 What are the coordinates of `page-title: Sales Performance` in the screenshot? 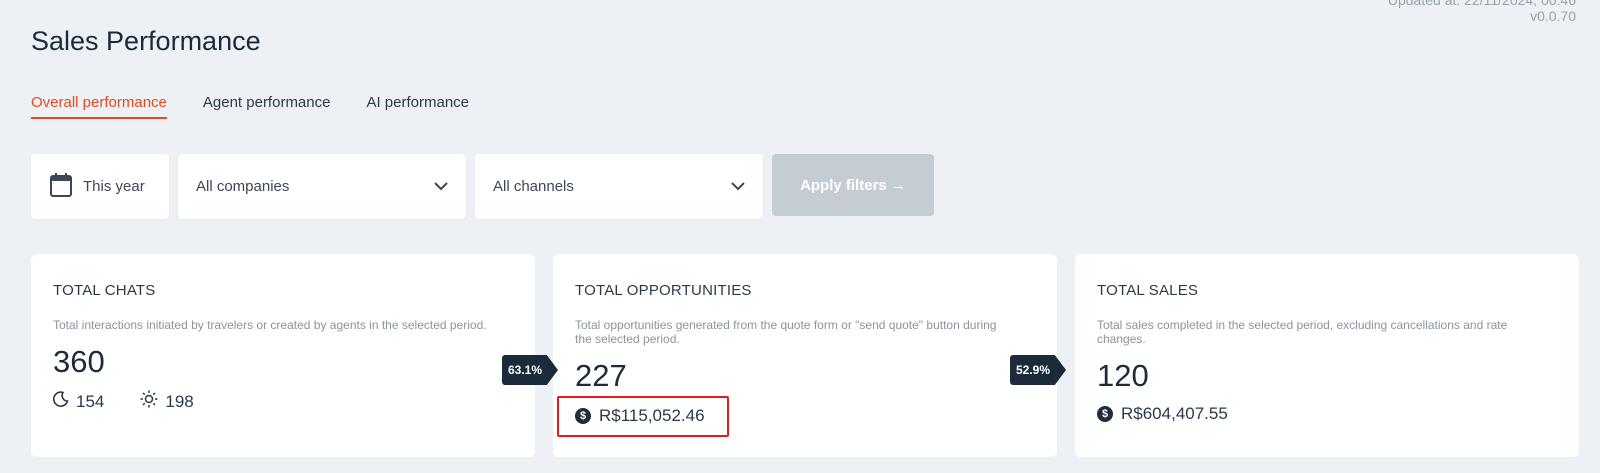 It's located at (146, 41).